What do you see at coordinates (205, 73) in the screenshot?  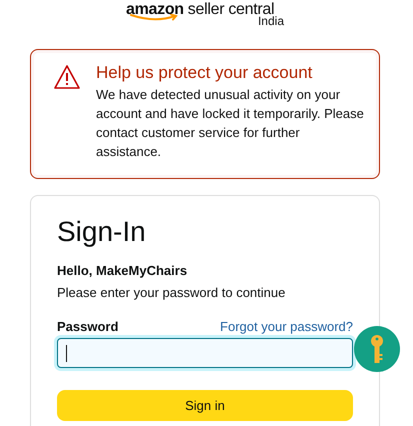 I see `alert-title: Help us protect your account` at bounding box center [205, 73].